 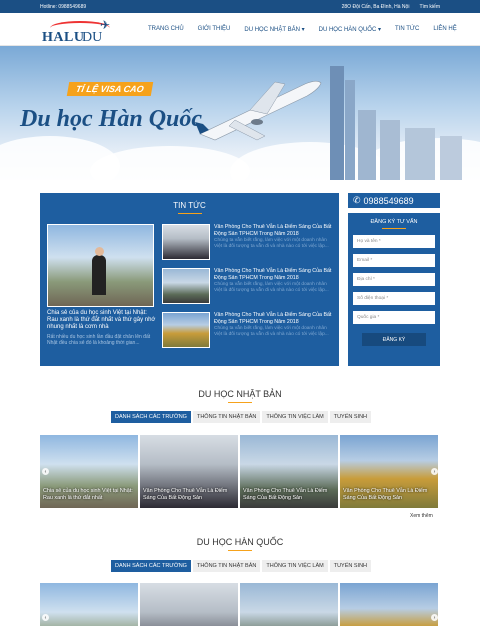 What do you see at coordinates (394, 339) in the screenshot?
I see `register-button: ĐĂNG KÝ` at bounding box center [394, 339].